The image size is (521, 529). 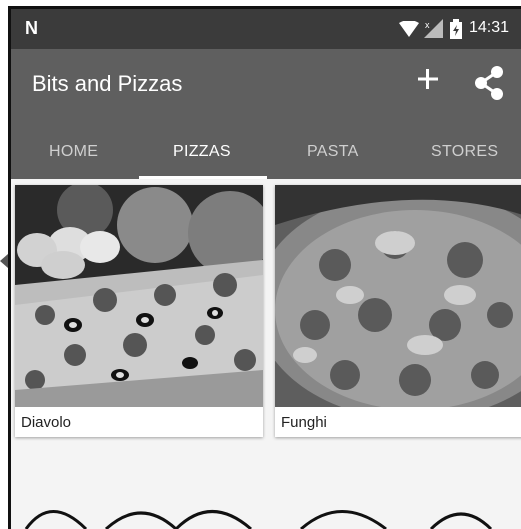 I want to click on tab-home: HOME, so click(x=73, y=152).